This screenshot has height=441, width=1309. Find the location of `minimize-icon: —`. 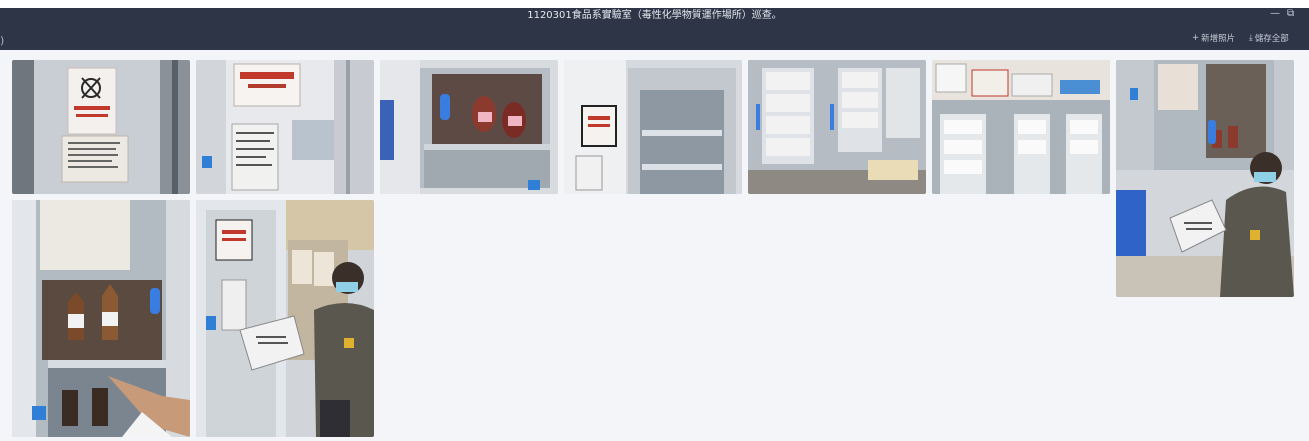

minimize-icon: — is located at coordinates (1275, 13).